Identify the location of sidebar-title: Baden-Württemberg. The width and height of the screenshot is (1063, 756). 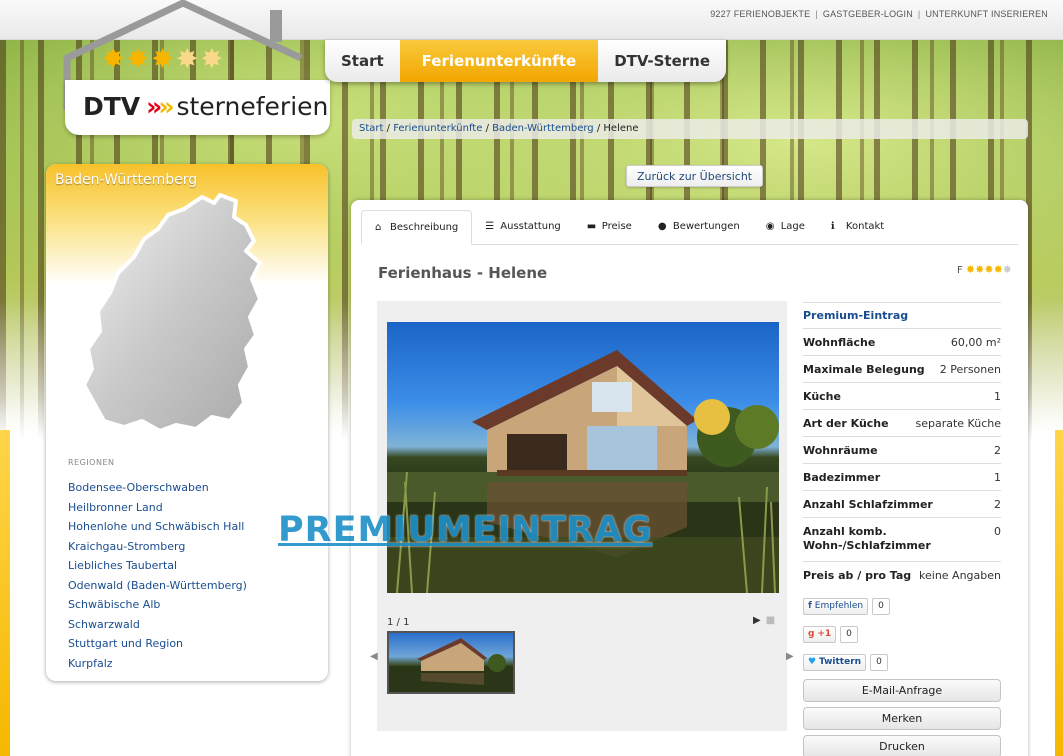
(126, 180).